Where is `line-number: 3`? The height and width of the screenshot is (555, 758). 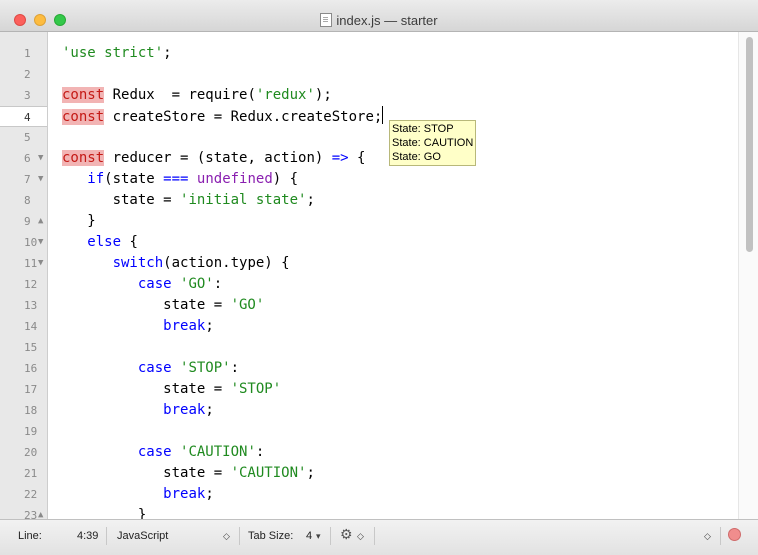
line-number: 3 is located at coordinates (23, 95).